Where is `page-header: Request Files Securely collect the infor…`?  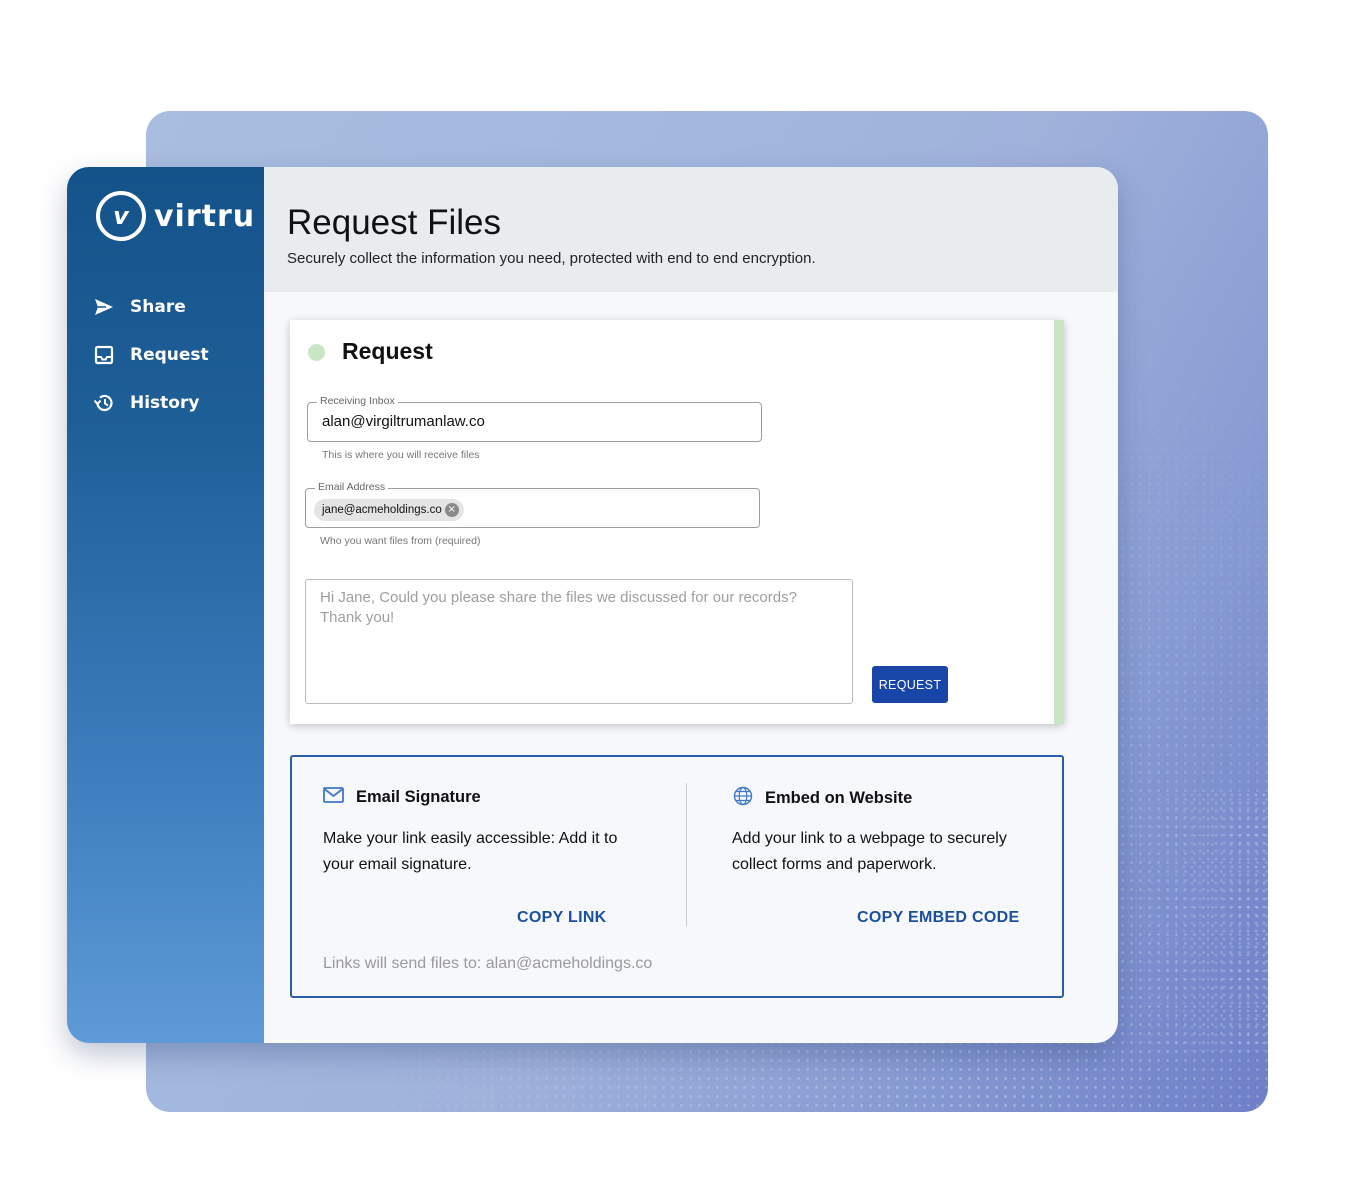
page-header: Request Files Securely collect the infor… is located at coordinates (691, 229).